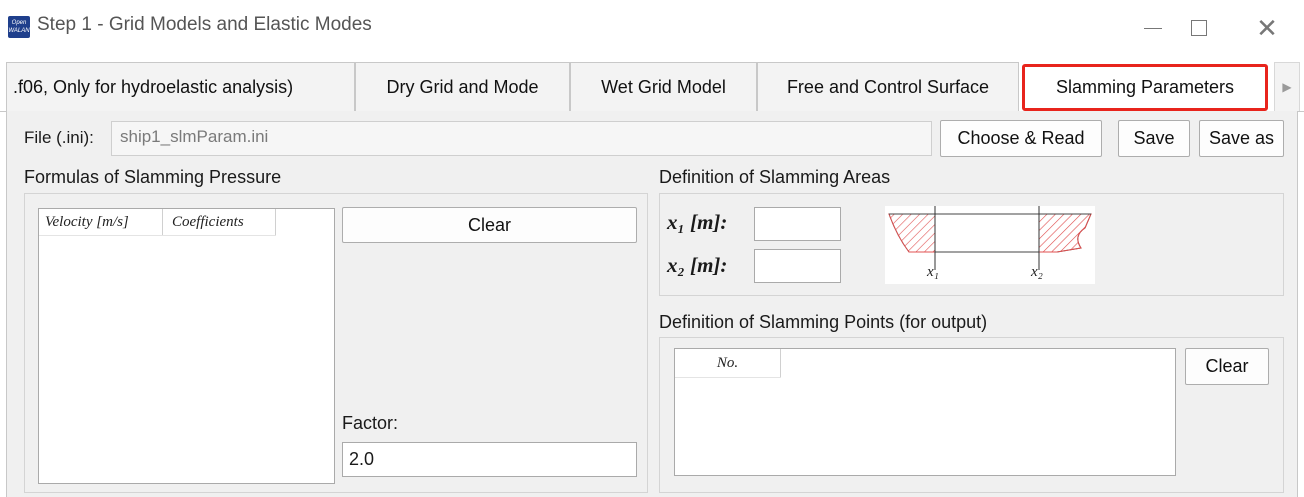 The height and width of the screenshot is (497, 1304). I want to click on column-header-no: No., so click(728, 363).